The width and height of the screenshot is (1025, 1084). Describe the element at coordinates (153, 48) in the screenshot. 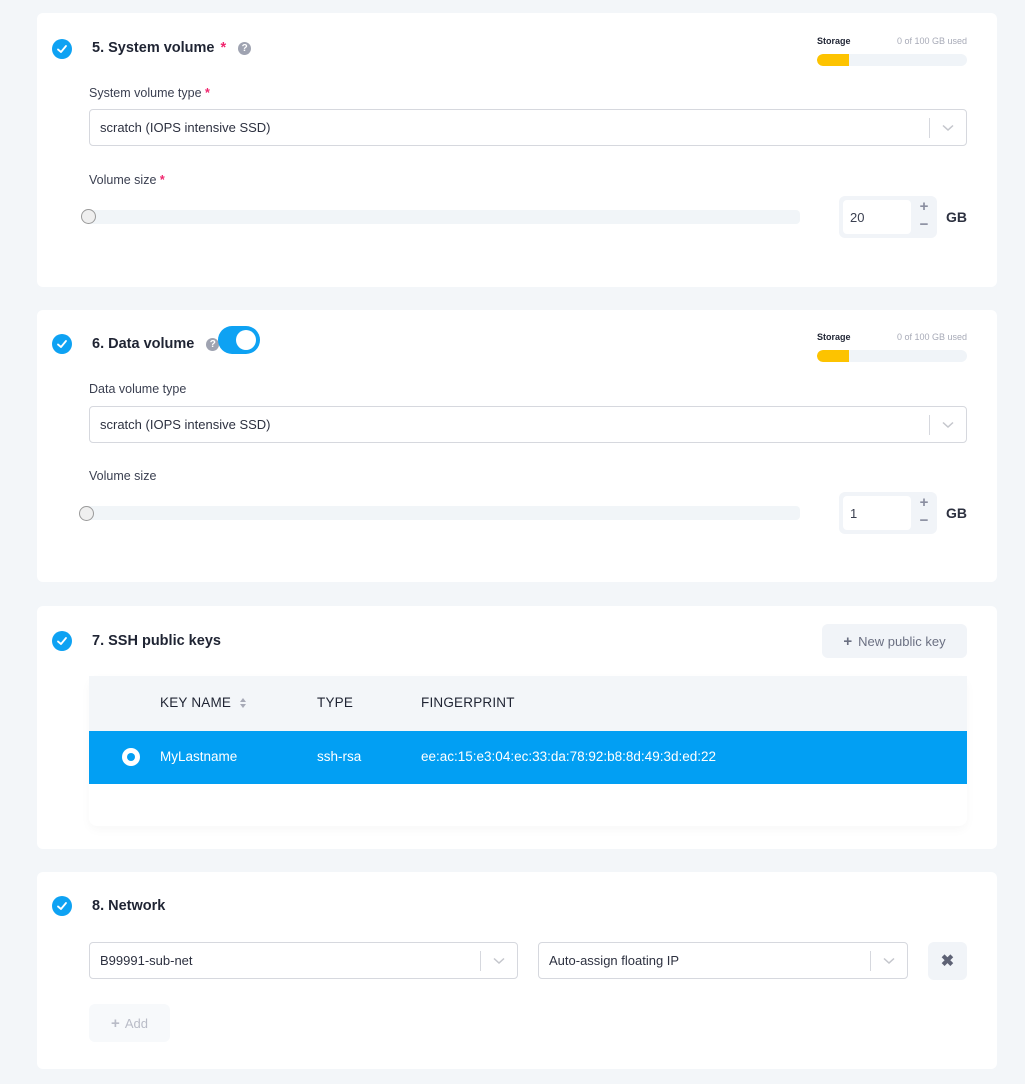

I see `section-title-text: 5. System volume` at that location.